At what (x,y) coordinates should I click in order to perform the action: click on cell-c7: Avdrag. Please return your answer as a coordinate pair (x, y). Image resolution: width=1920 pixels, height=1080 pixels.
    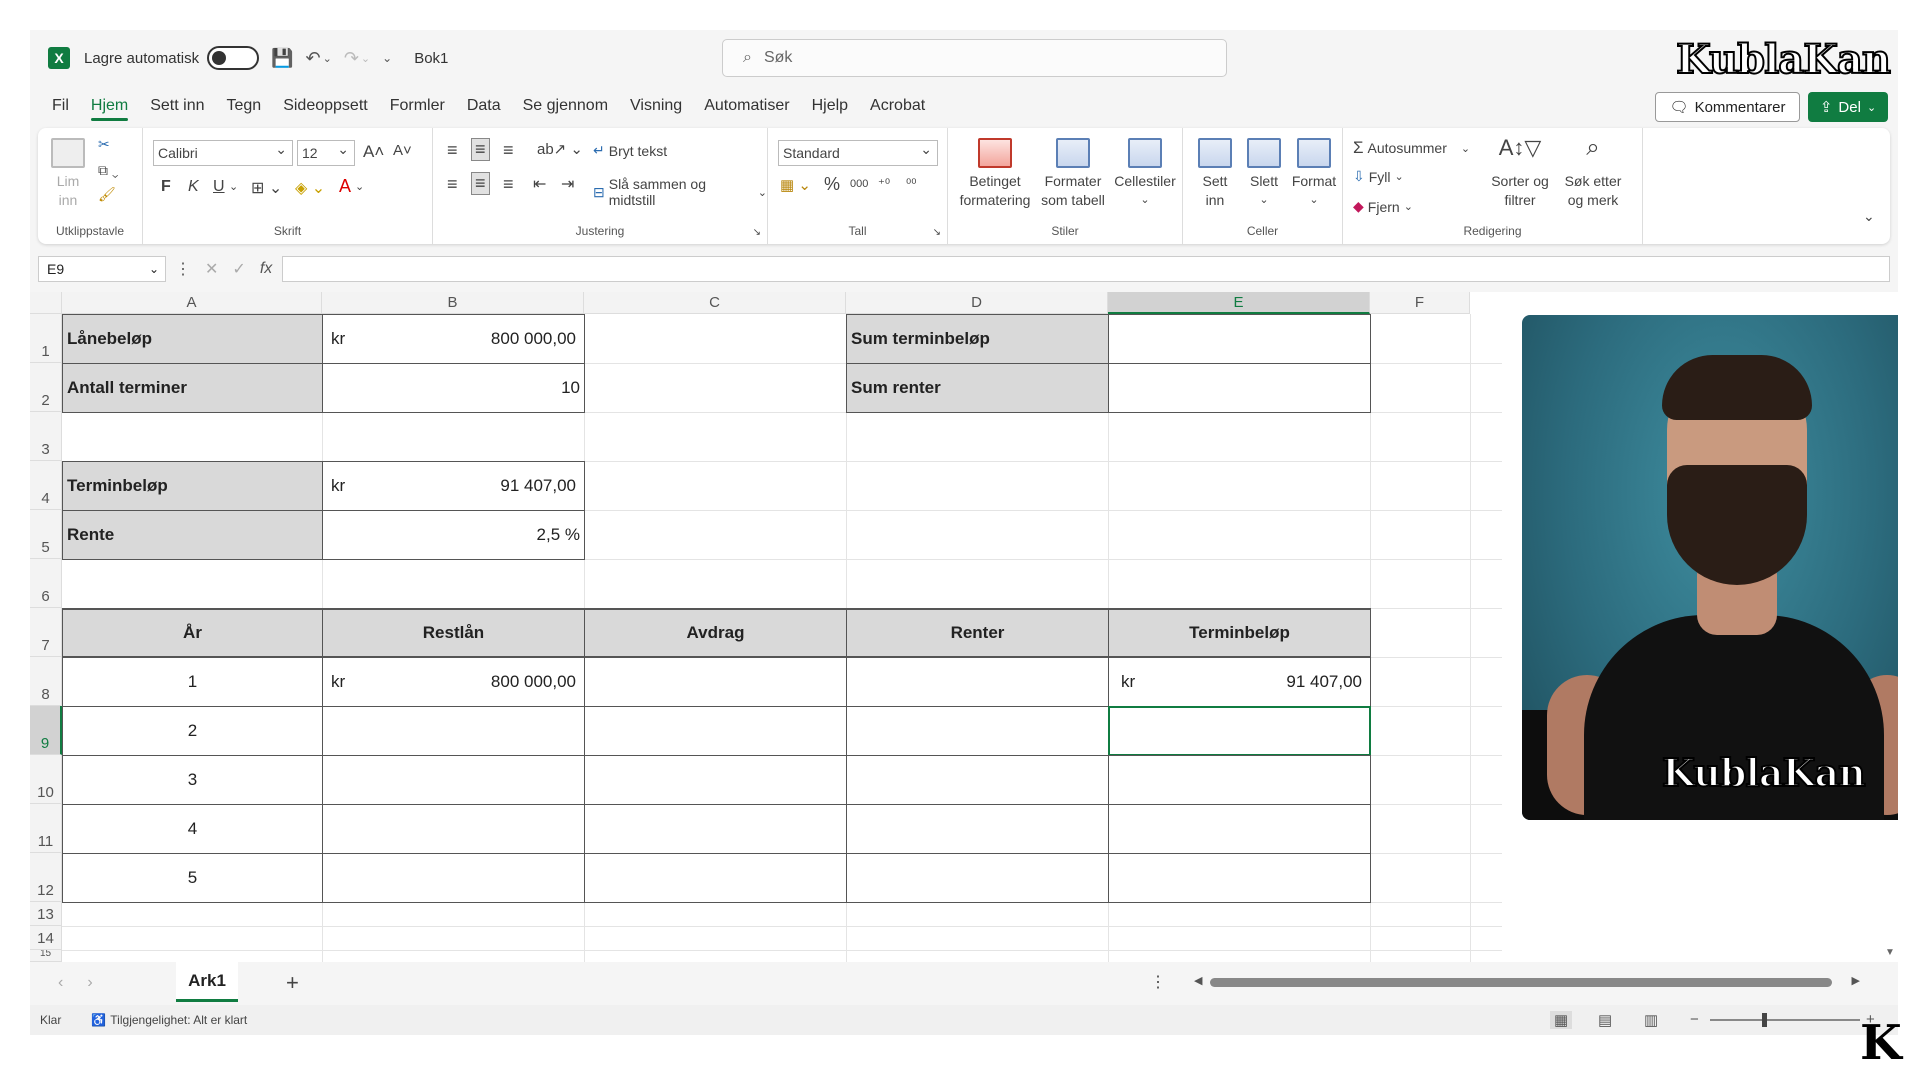
    Looking at the image, I should click on (715, 633).